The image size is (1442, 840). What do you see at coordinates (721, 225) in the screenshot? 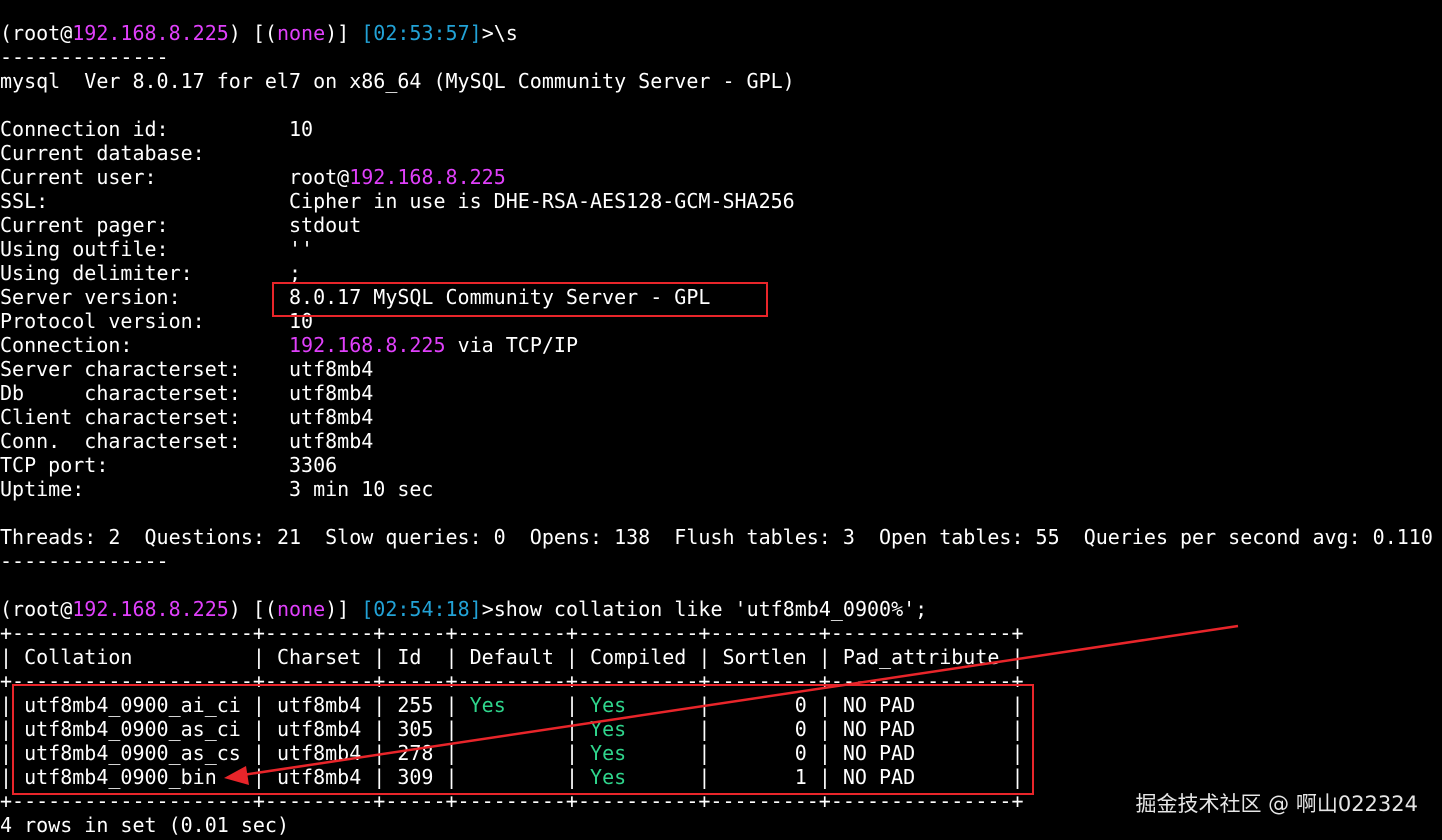
I see `status-current-pager: Current pager: stdout` at bounding box center [721, 225].